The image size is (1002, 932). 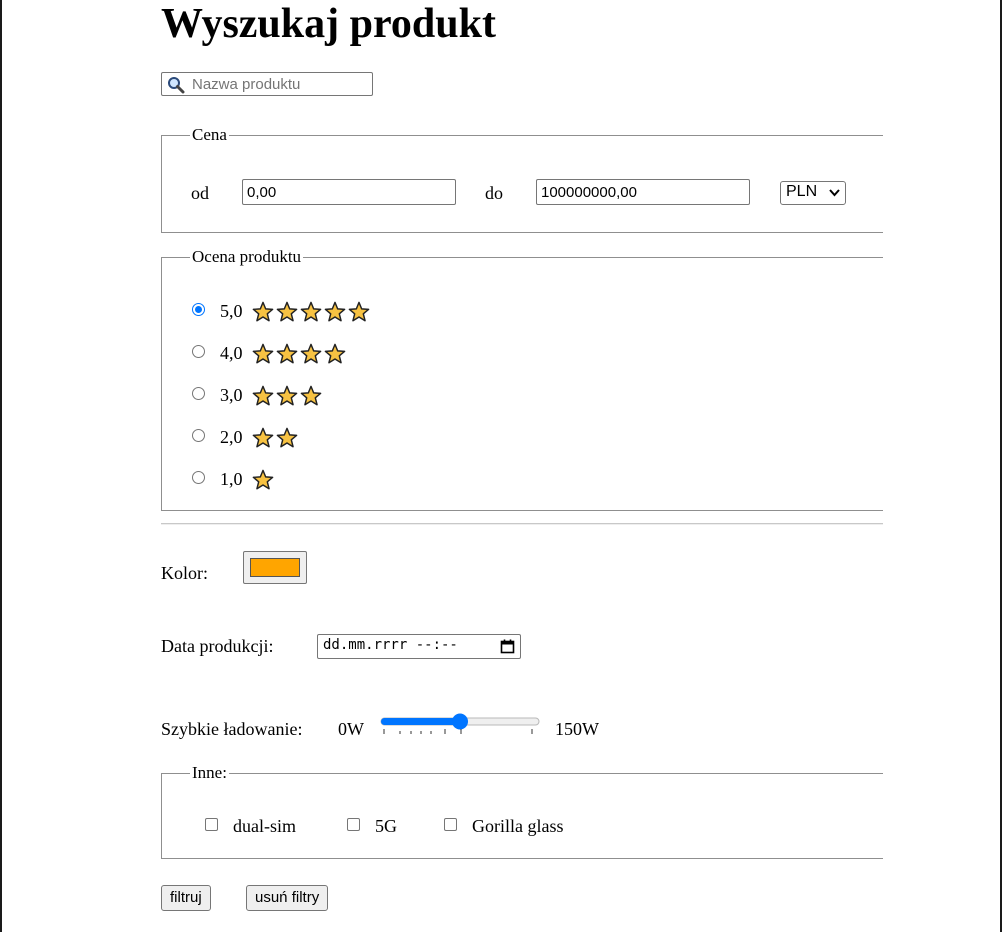 I want to click on page-title: Wyszukaj produkt, so click(x=328, y=24).